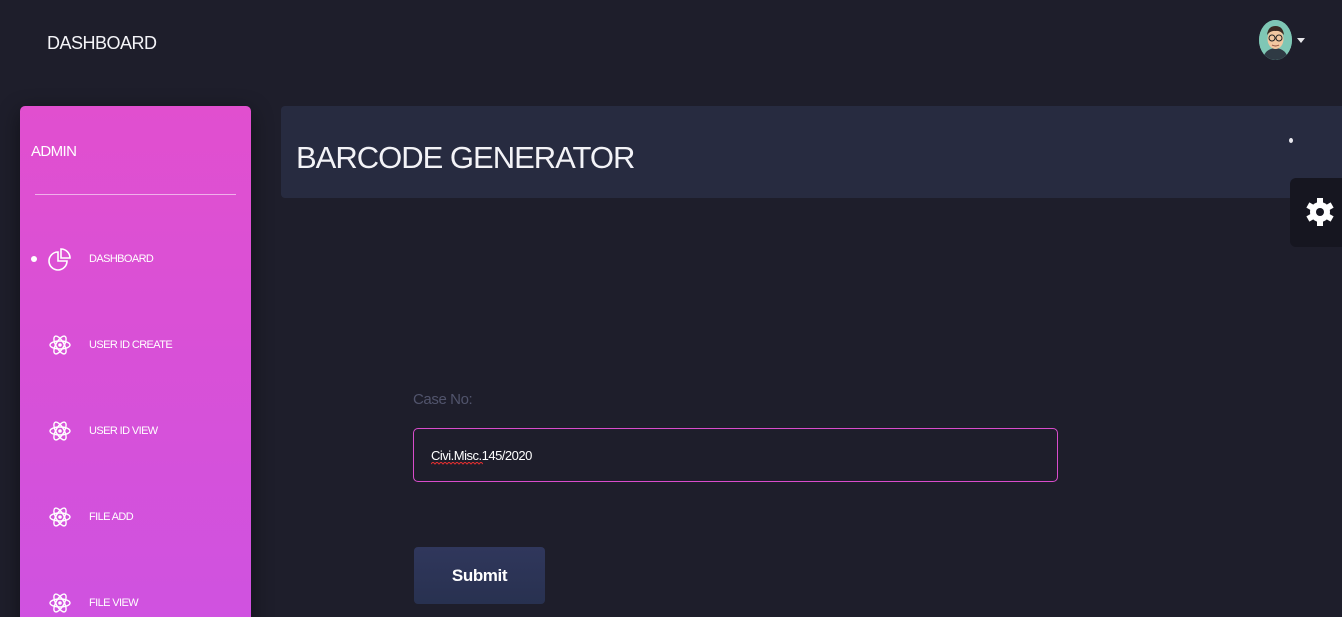 The image size is (1342, 617). I want to click on sidebar-item-dashboard: DASHBOARD, so click(135, 259).